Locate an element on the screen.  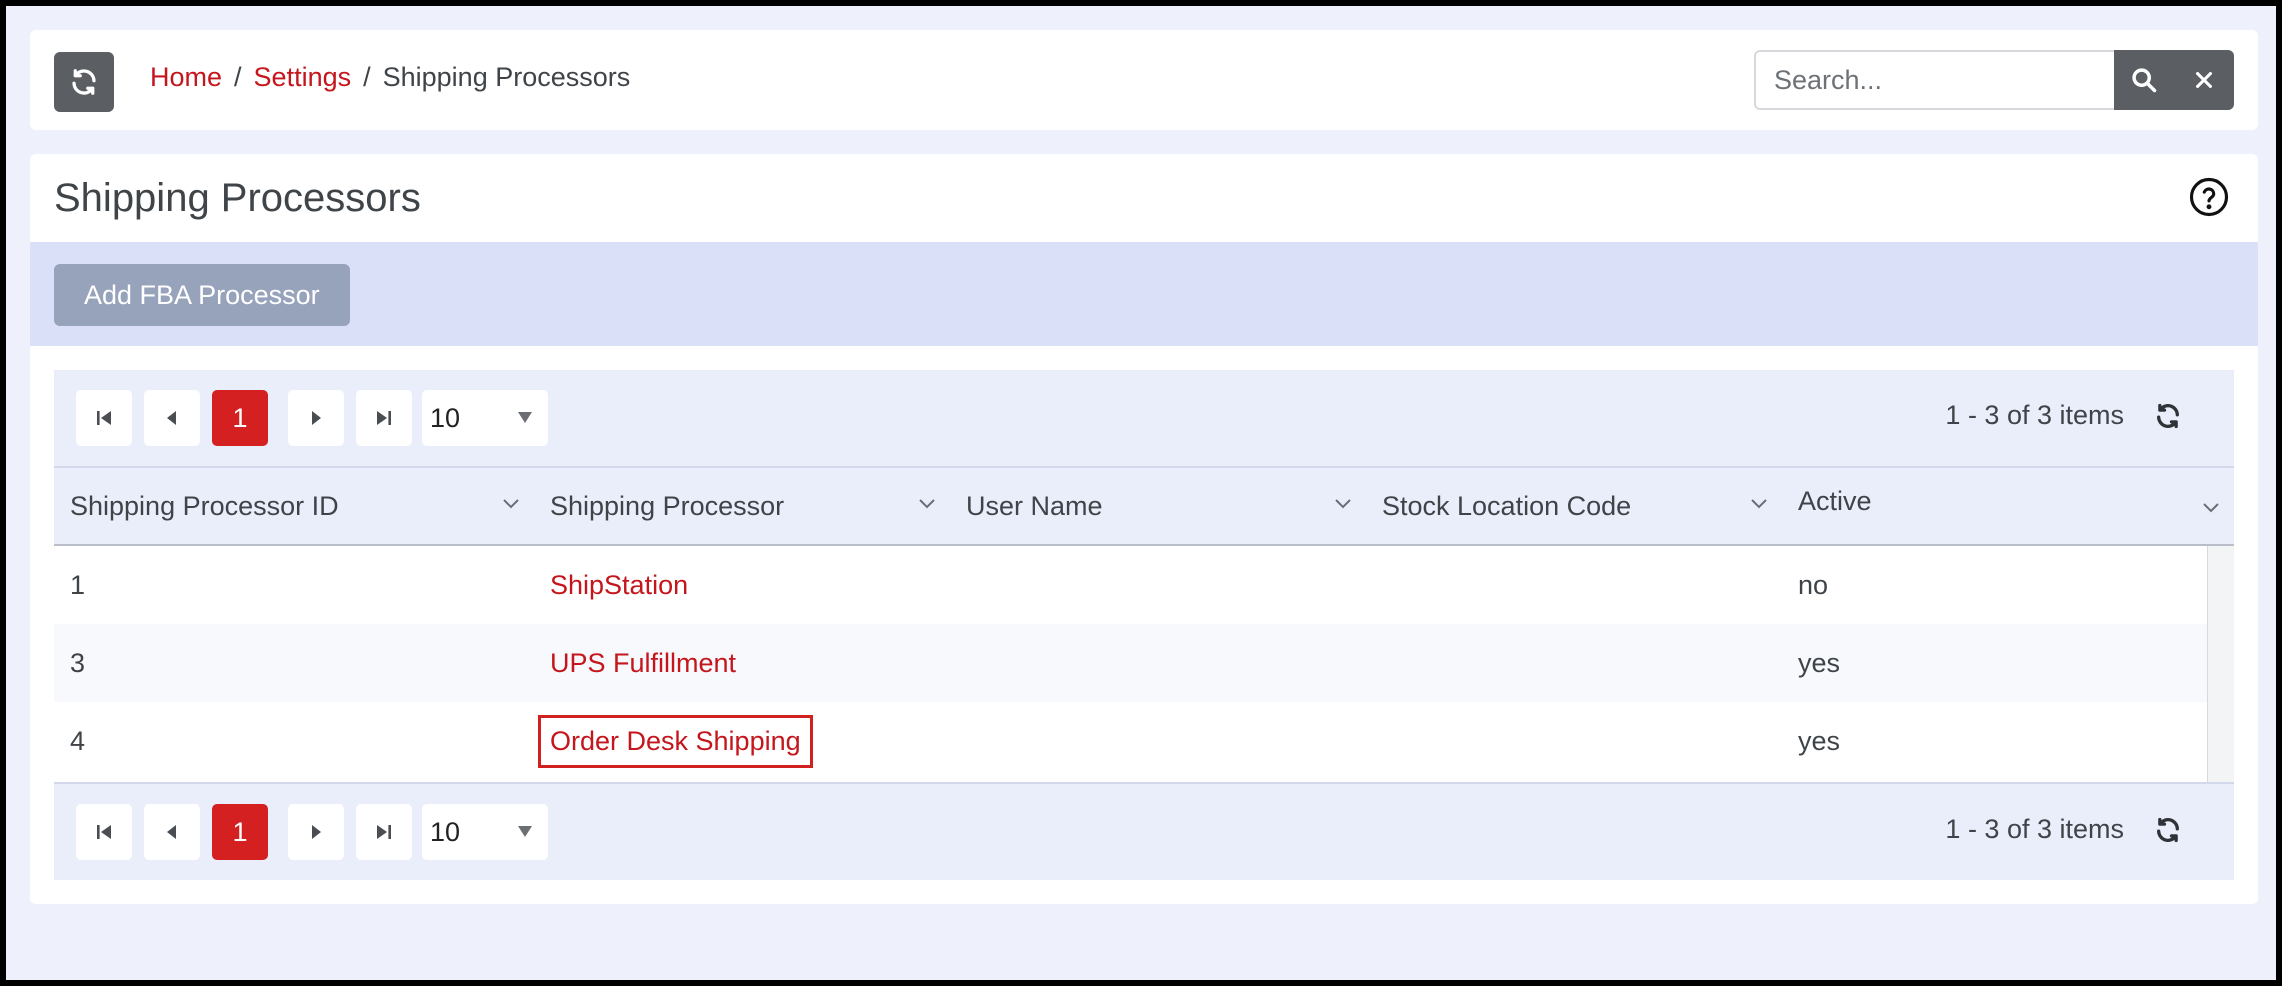
search-icon is located at coordinates (2144, 80).